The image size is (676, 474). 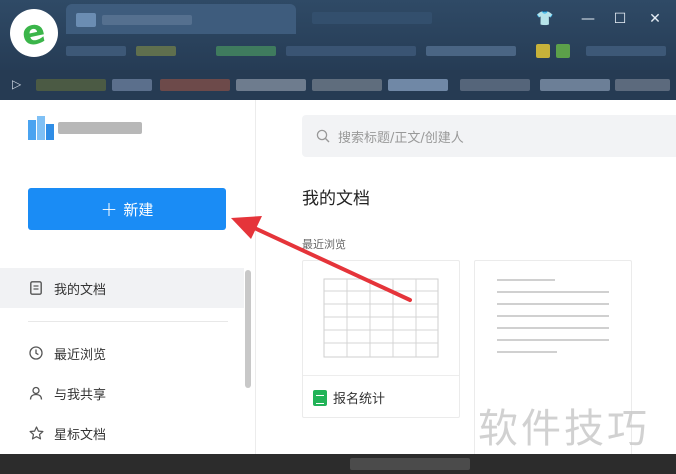 I want to click on user-name-blurred, so click(x=103, y=128).